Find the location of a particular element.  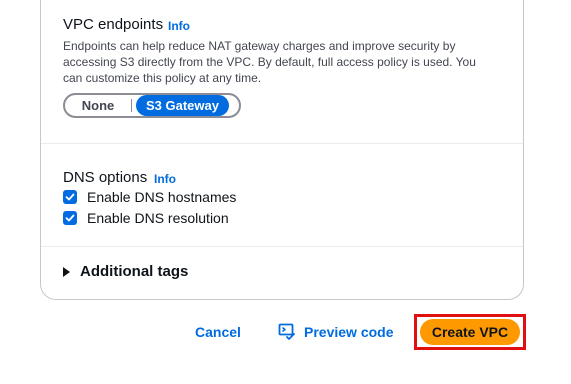

preview-code-label: Preview code is located at coordinates (349, 332).